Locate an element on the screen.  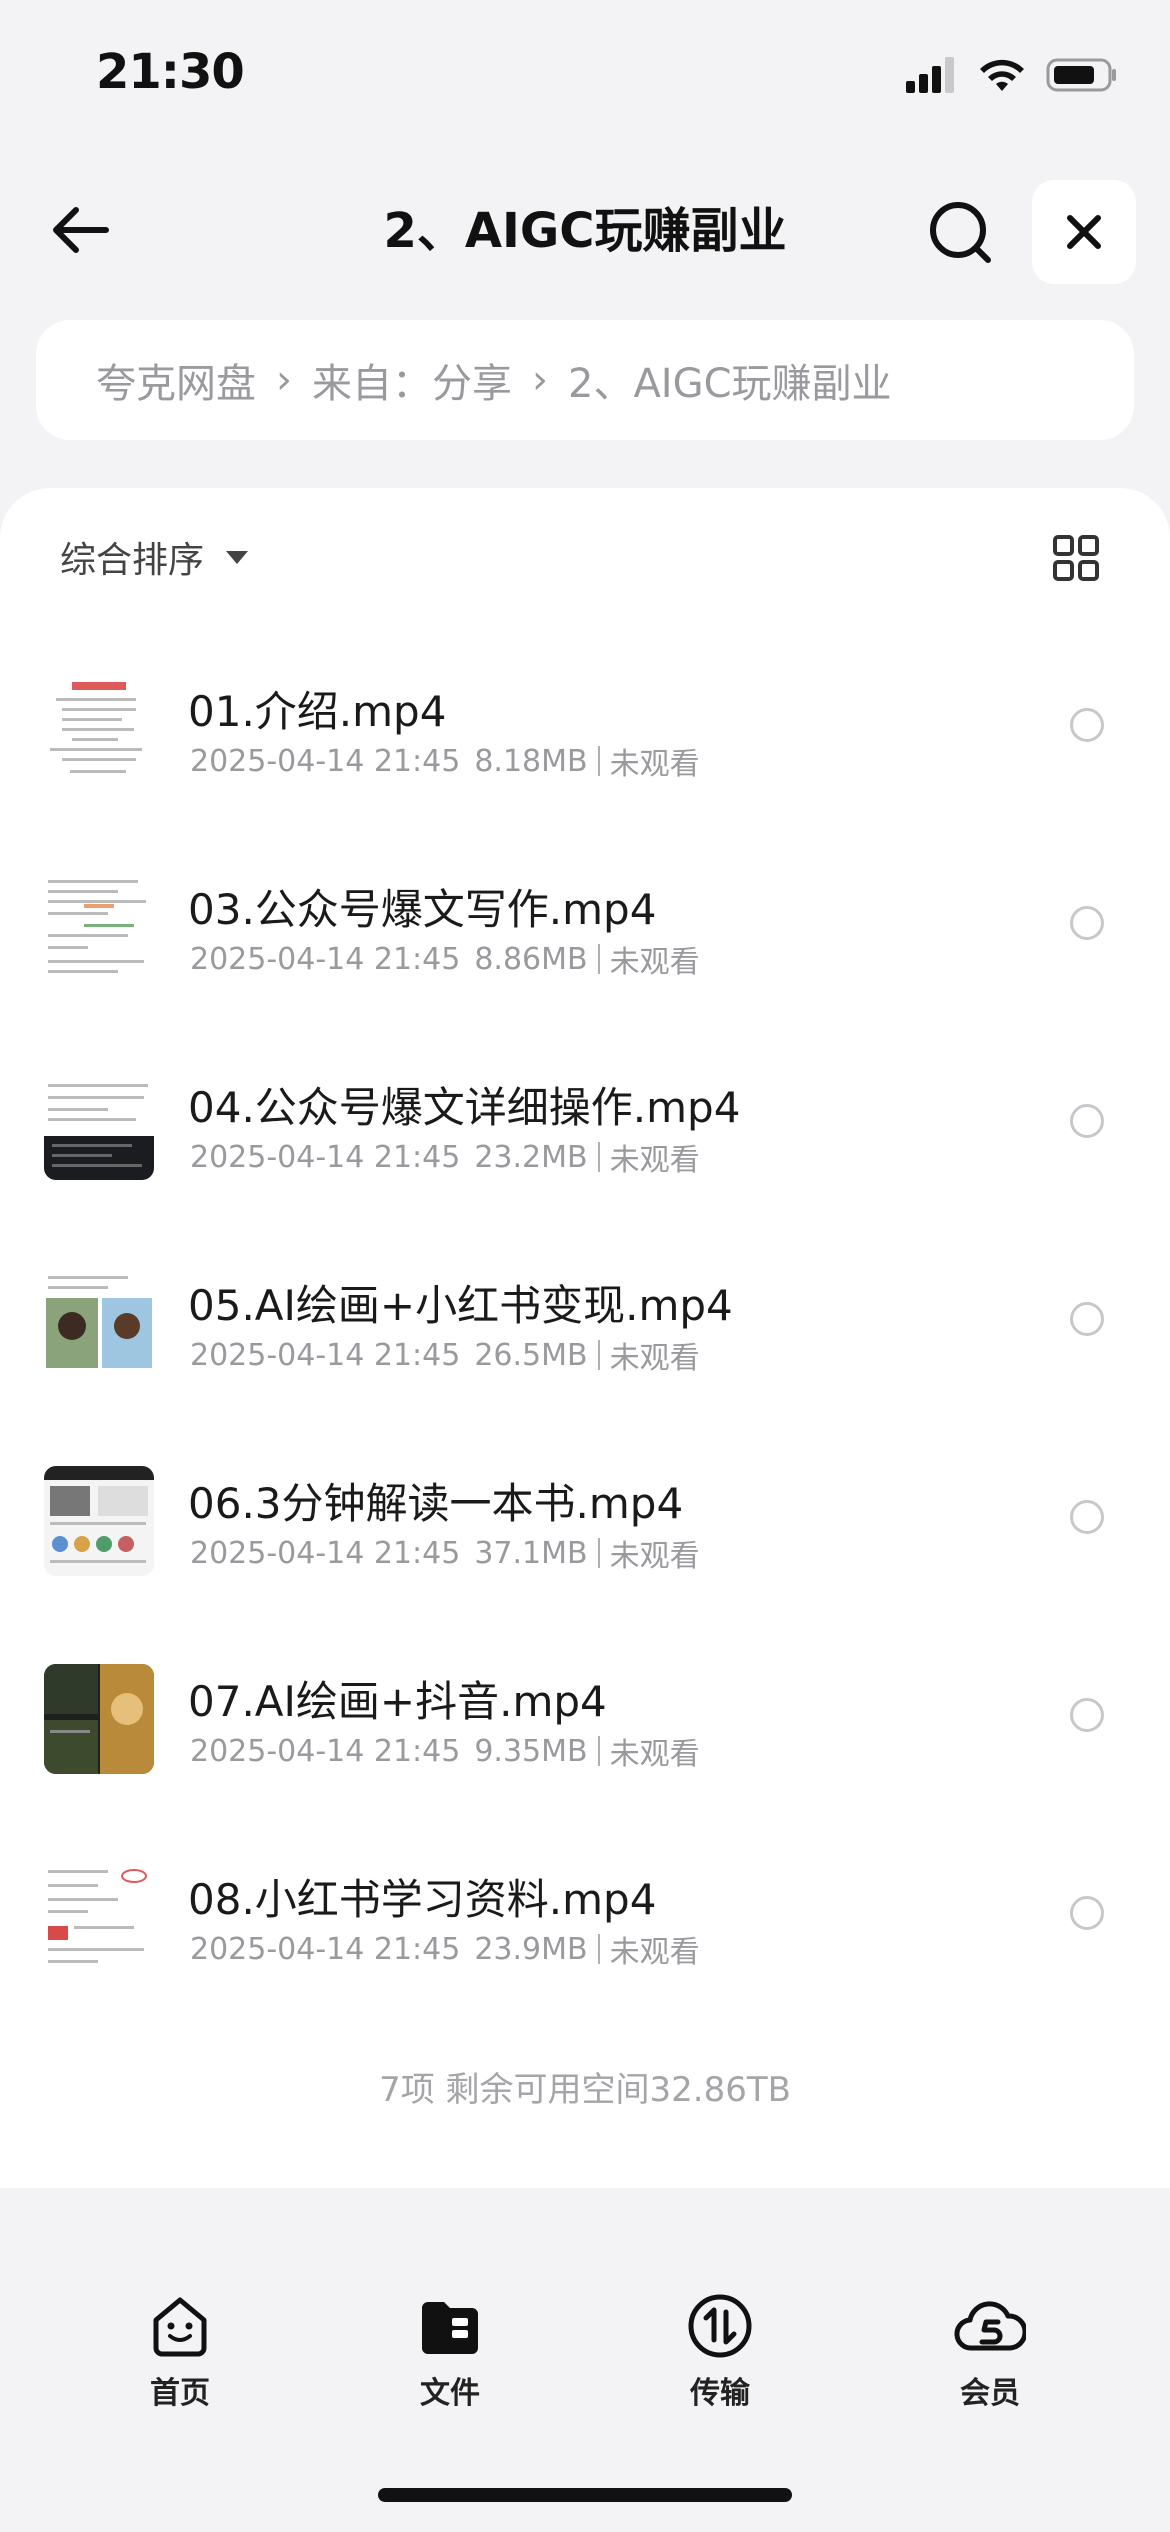
file-meta: 2025-04-14 21:45 8.18MB 未观看 is located at coordinates (445, 761).